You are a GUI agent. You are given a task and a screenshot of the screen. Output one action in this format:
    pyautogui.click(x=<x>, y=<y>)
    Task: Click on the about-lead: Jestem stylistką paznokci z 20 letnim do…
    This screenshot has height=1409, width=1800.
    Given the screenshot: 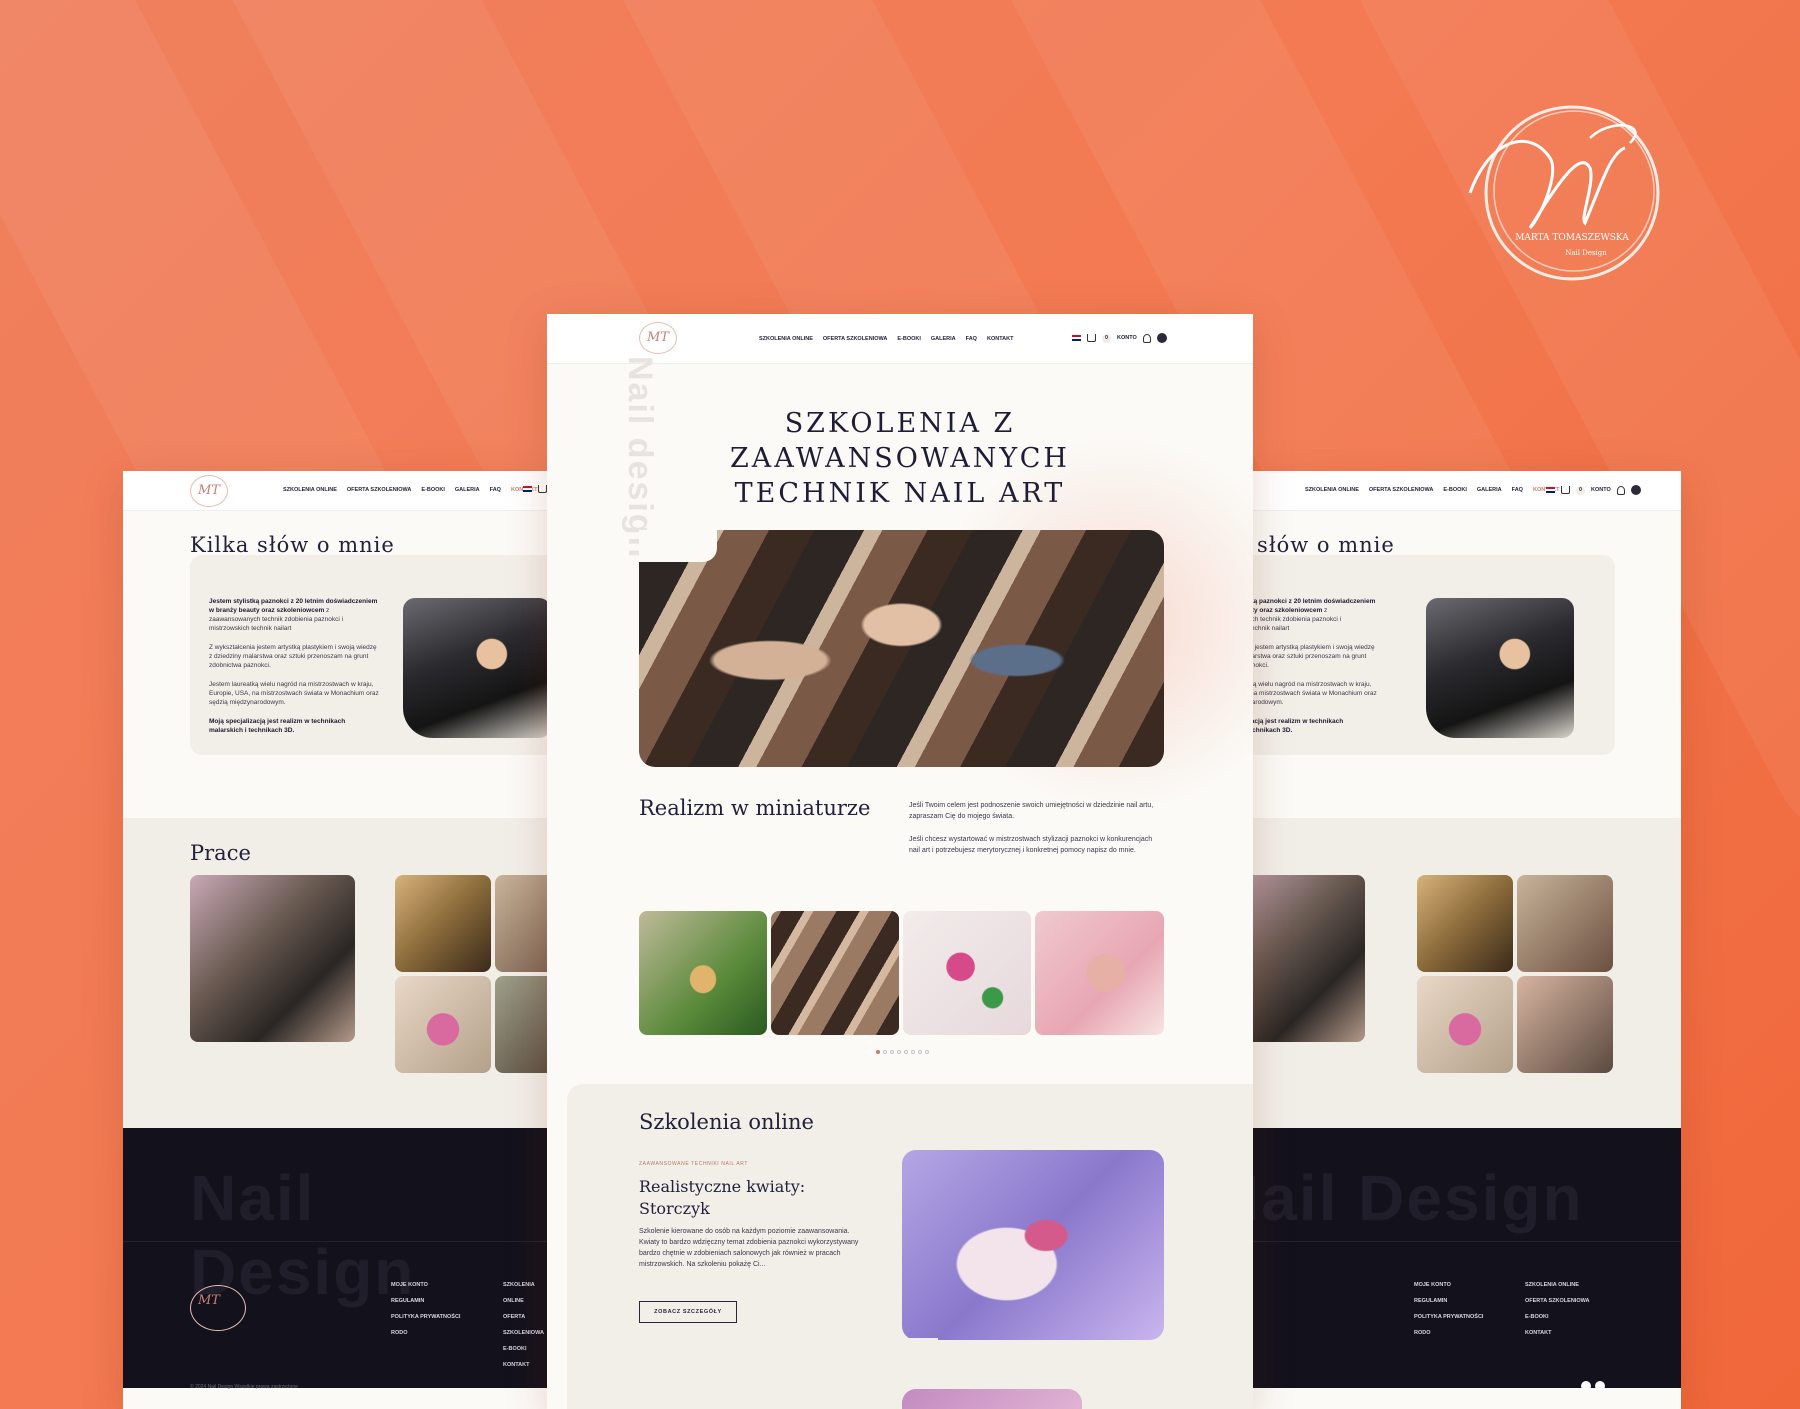 What is the action you would take?
    pyautogui.click(x=1314, y=606)
    